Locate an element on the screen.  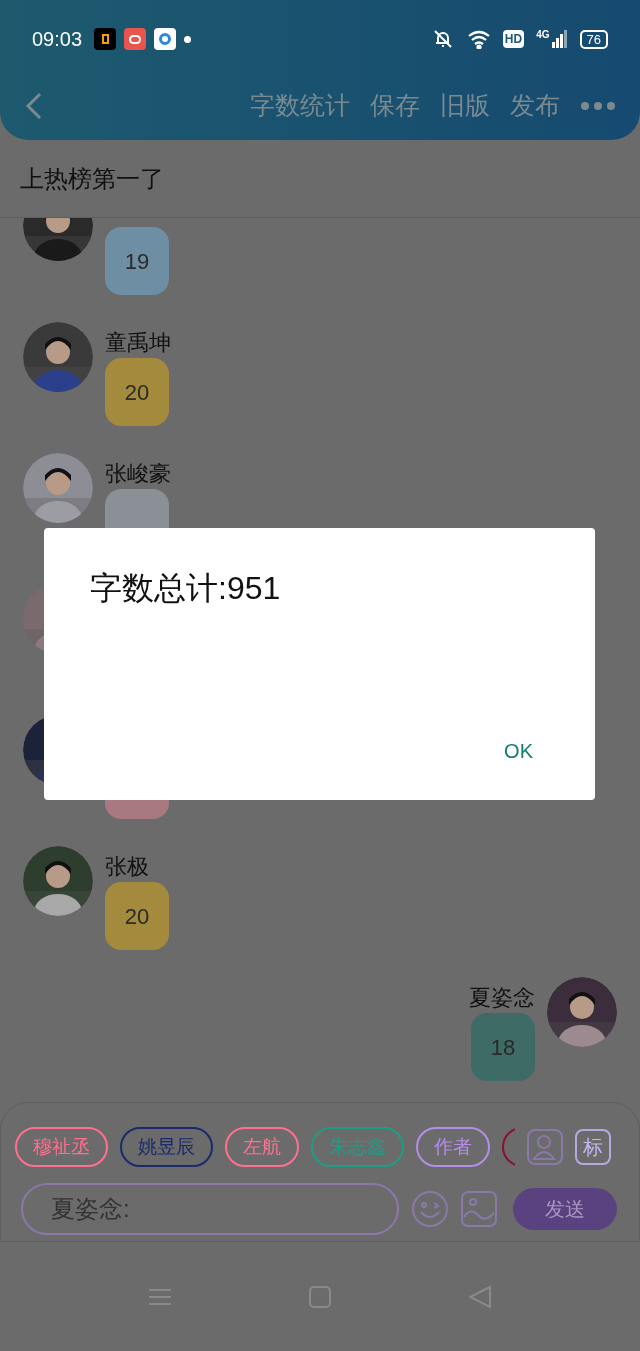
sender-name: 童禹坤 is located at coordinates (138, 342).